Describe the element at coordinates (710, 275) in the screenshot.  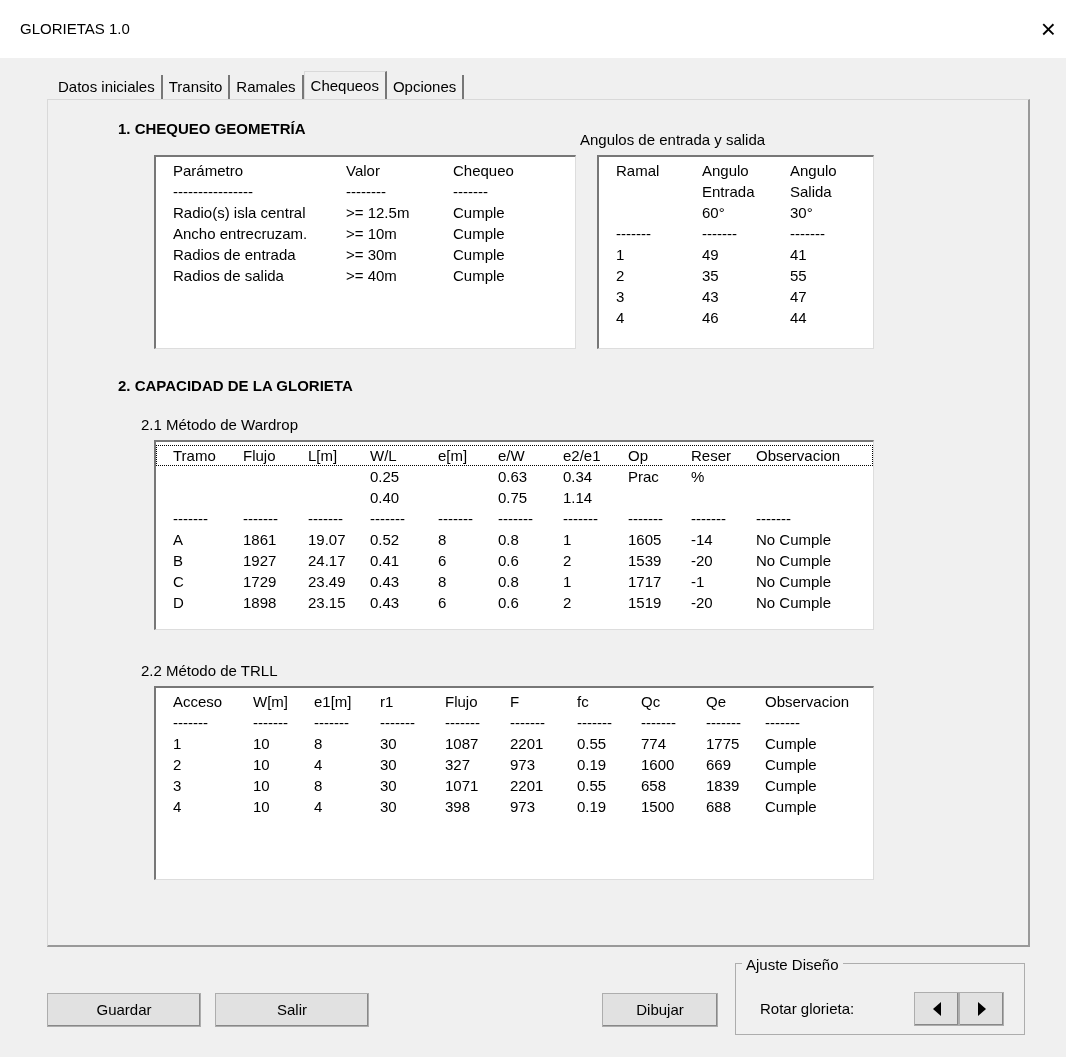
I see `list-cell: 35` at that location.